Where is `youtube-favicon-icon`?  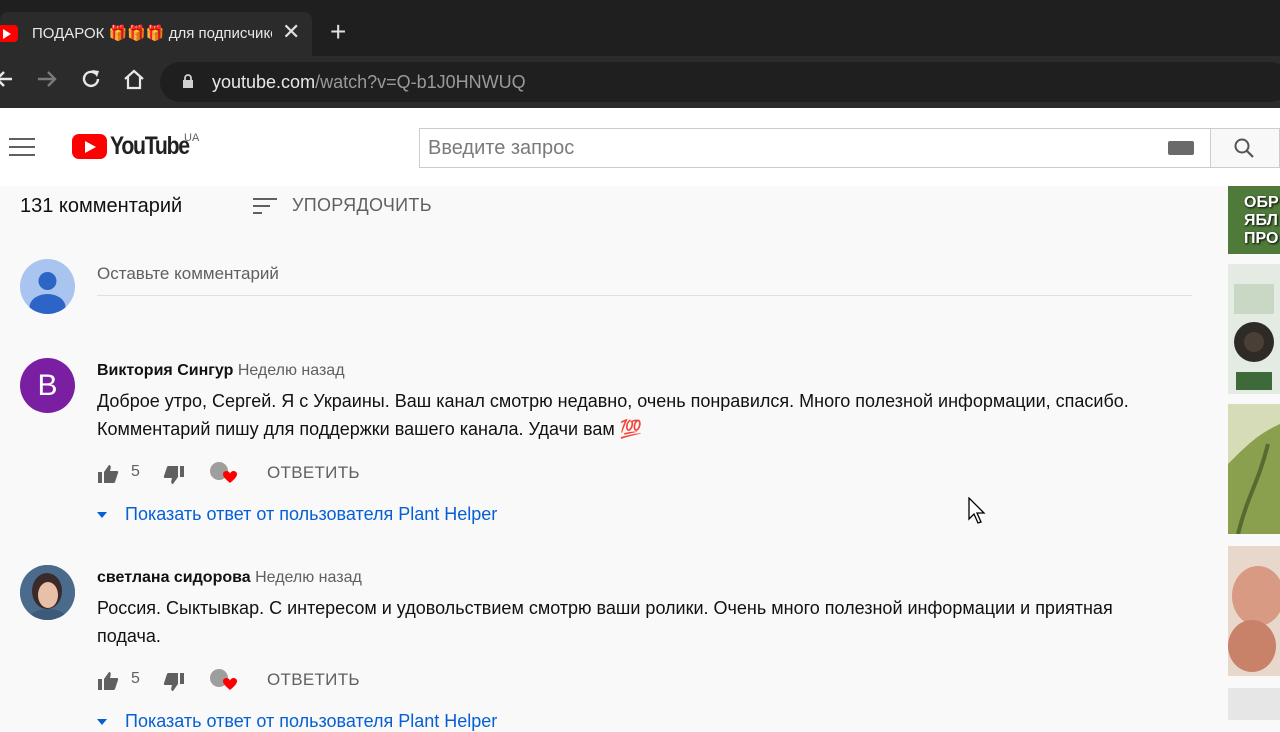
youtube-favicon-icon is located at coordinates (9, 33).